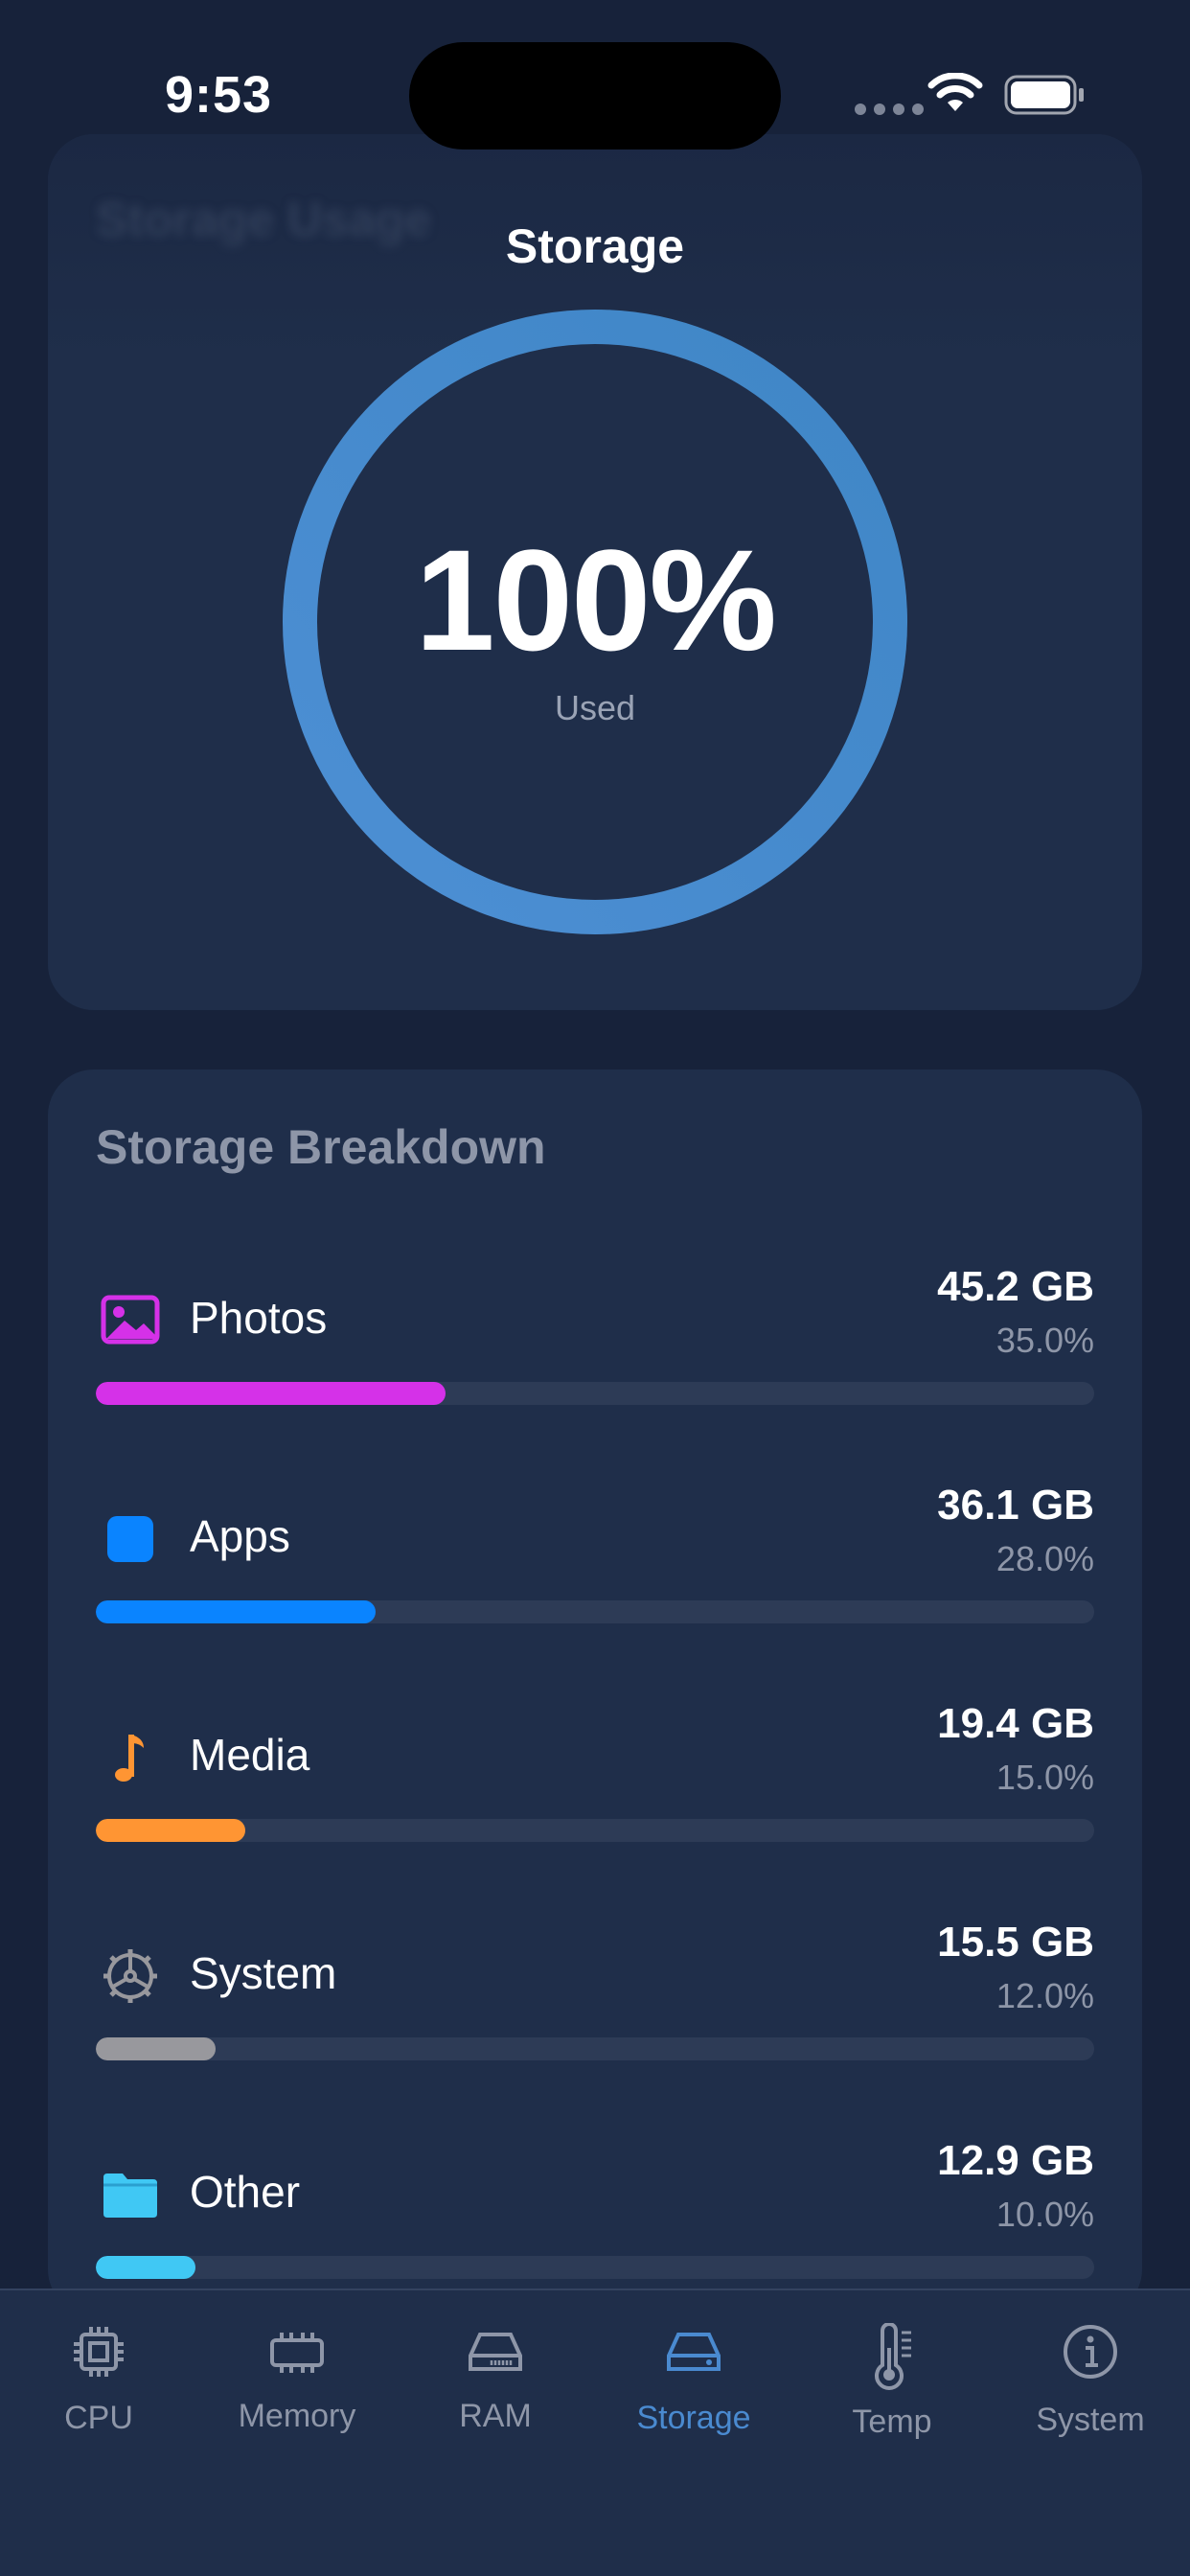 Image resolution: width=1190 pixels, height=2576 pixels. Describe the element at coordinates (1091, 2420) in the screenshot. I see `tab-label: System` at that location.